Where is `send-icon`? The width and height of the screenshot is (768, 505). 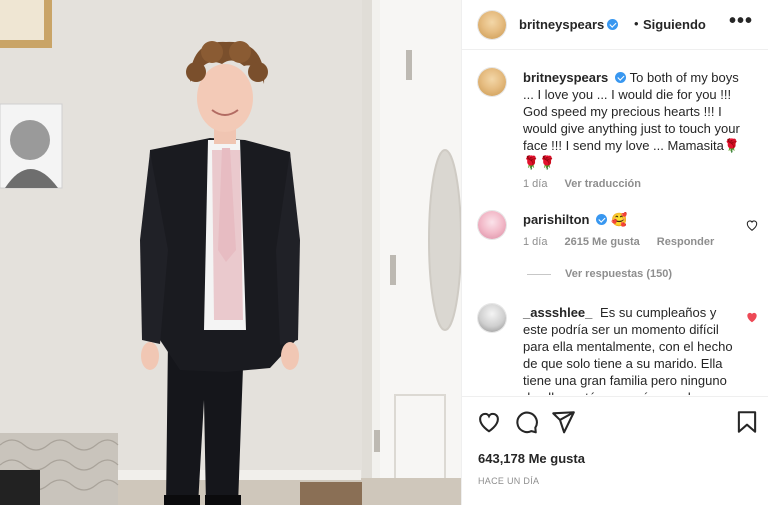
send-icon is located at coordinates (563, 422).